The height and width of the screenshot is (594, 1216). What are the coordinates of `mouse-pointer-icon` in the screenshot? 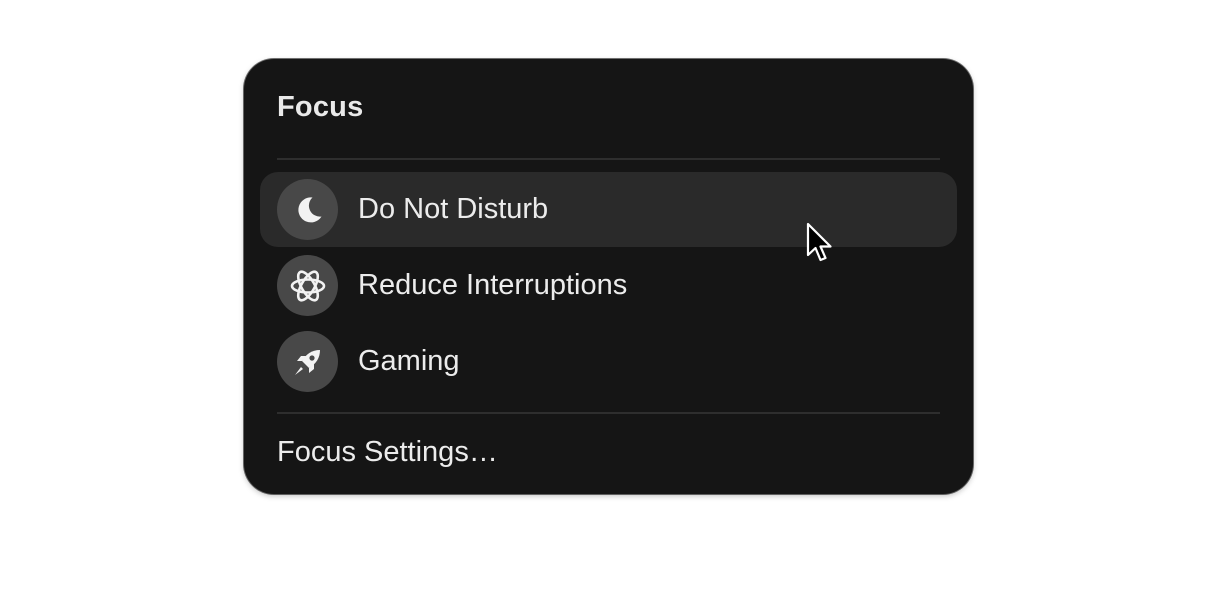 It's located at (819, 242).